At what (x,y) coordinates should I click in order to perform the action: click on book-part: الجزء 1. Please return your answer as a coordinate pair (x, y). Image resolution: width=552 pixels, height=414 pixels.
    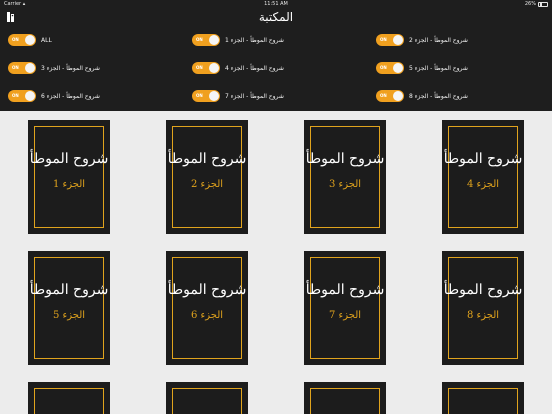
    Looking at the image, I should click on (69, 184).